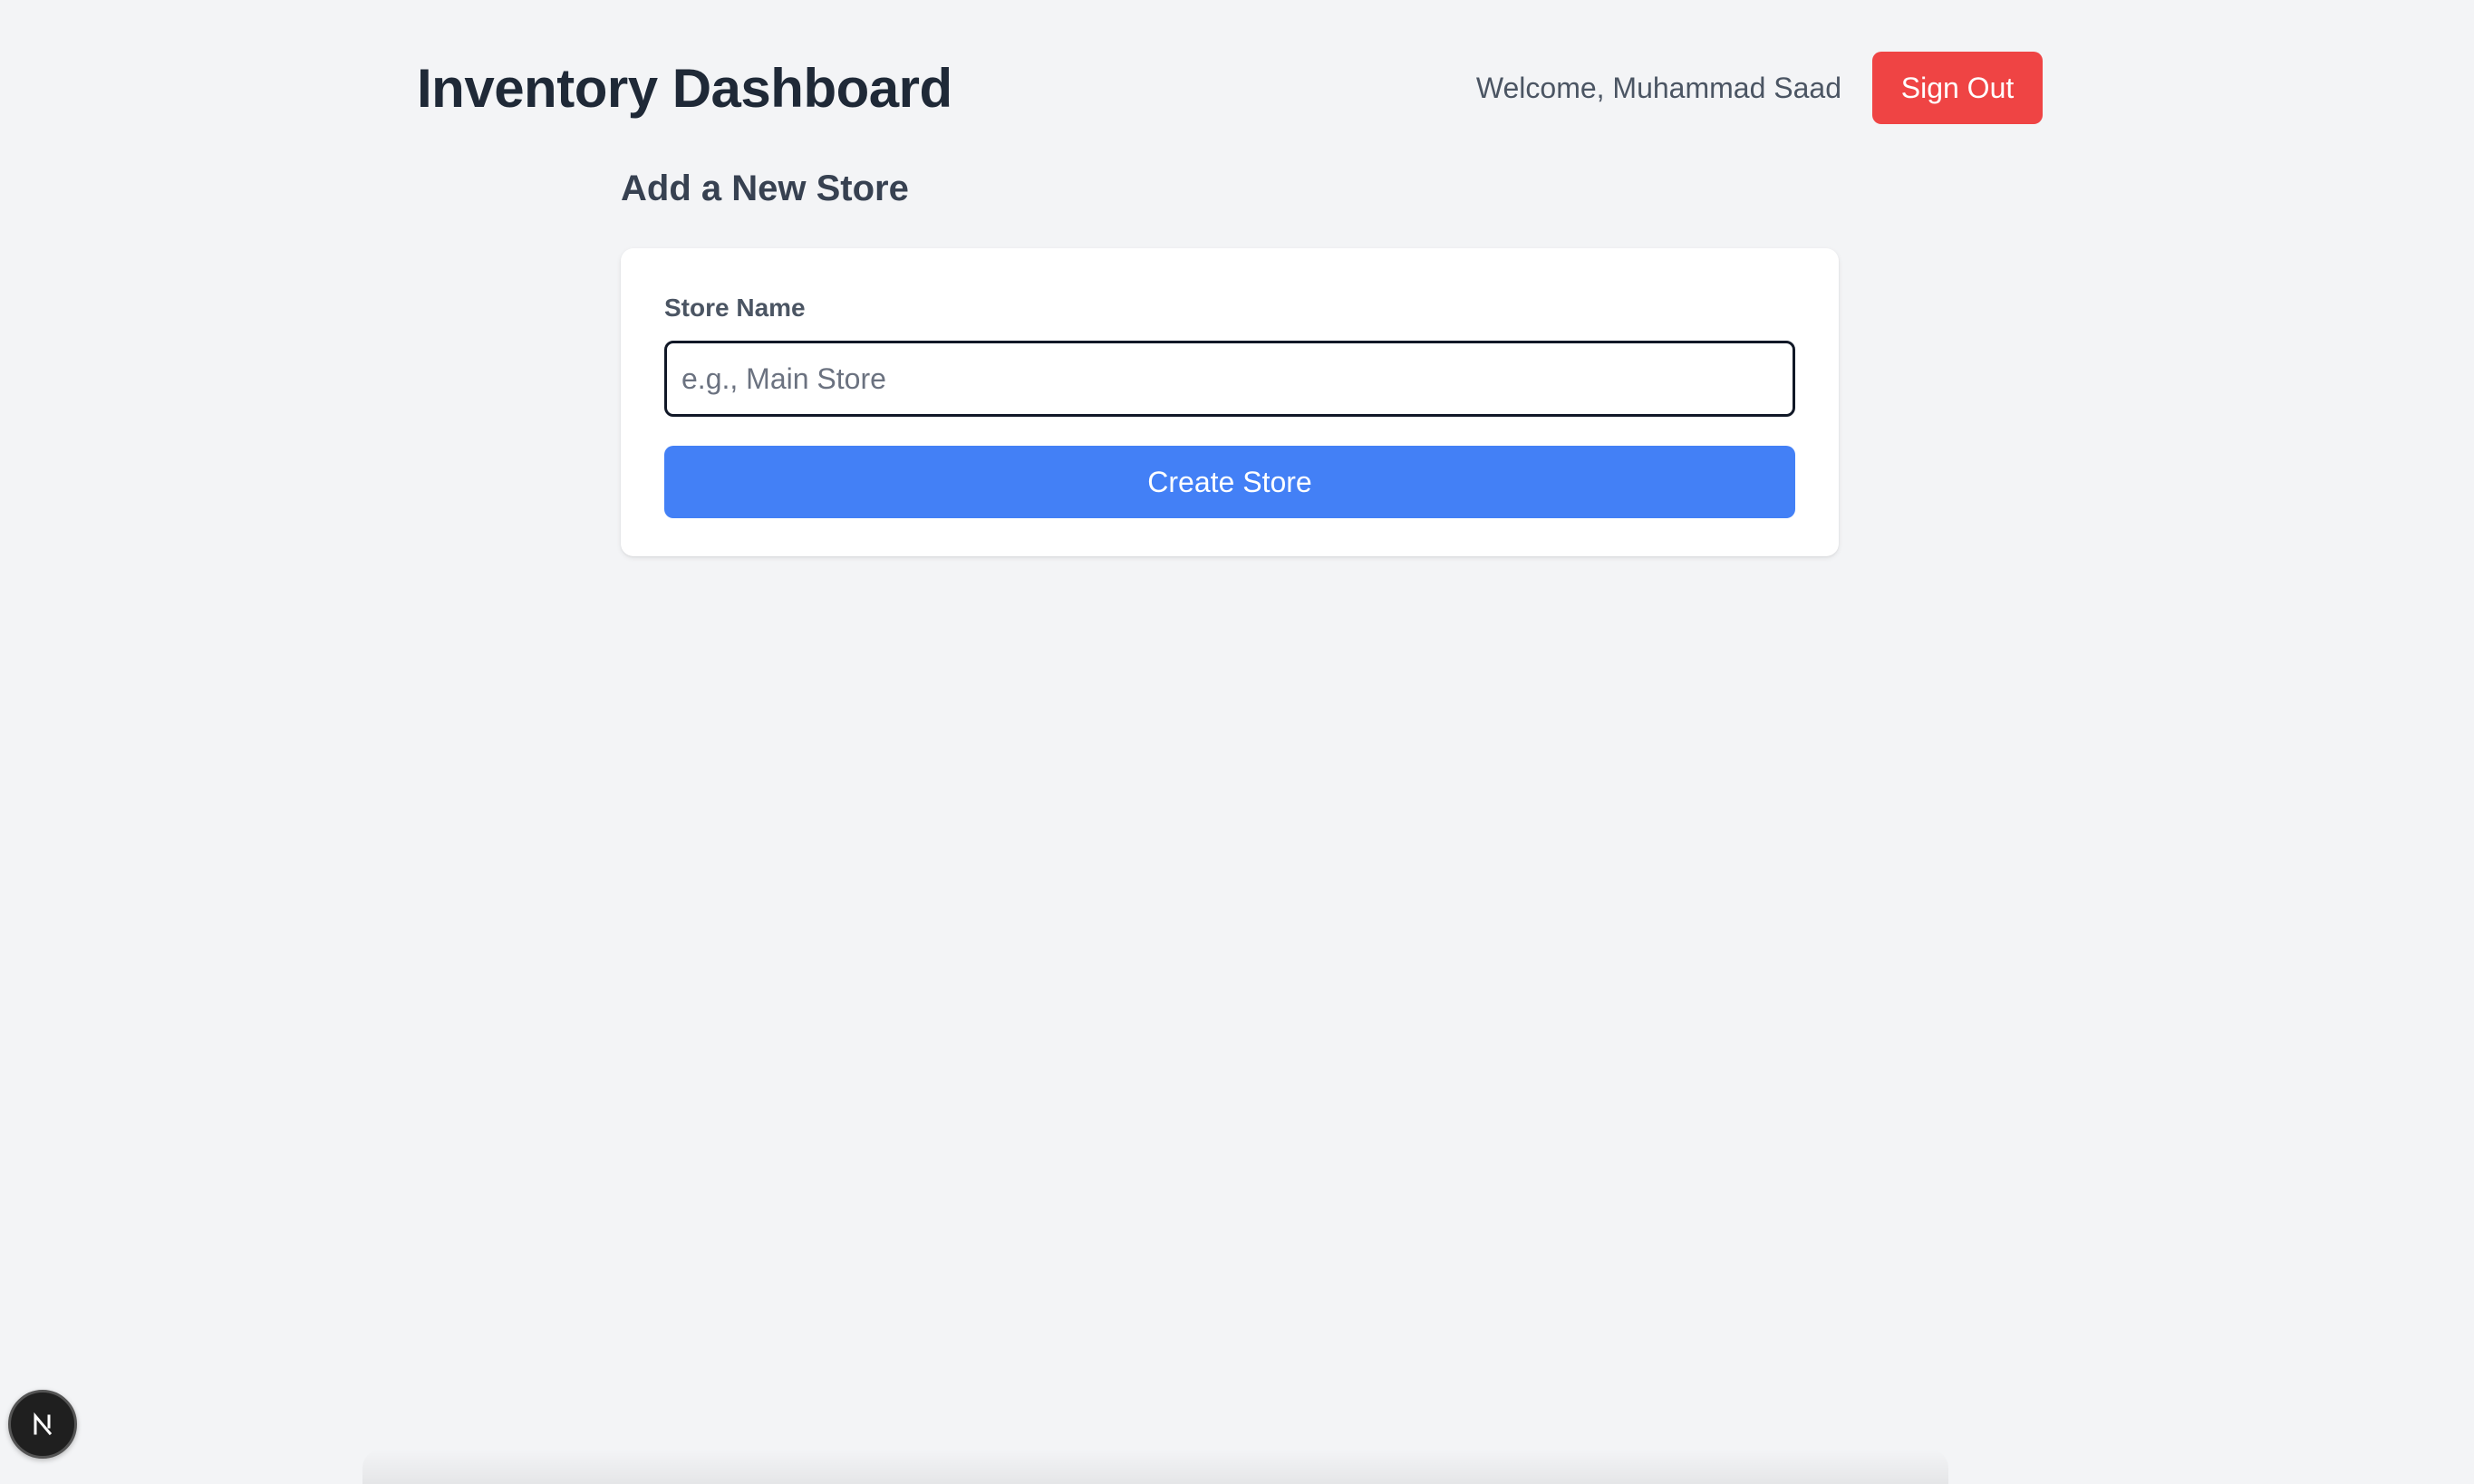  Describe the element at coordinates (1658, 88) in the screenshot. I see `welcome-message: Welcome, Muhammad Saad` at that location.